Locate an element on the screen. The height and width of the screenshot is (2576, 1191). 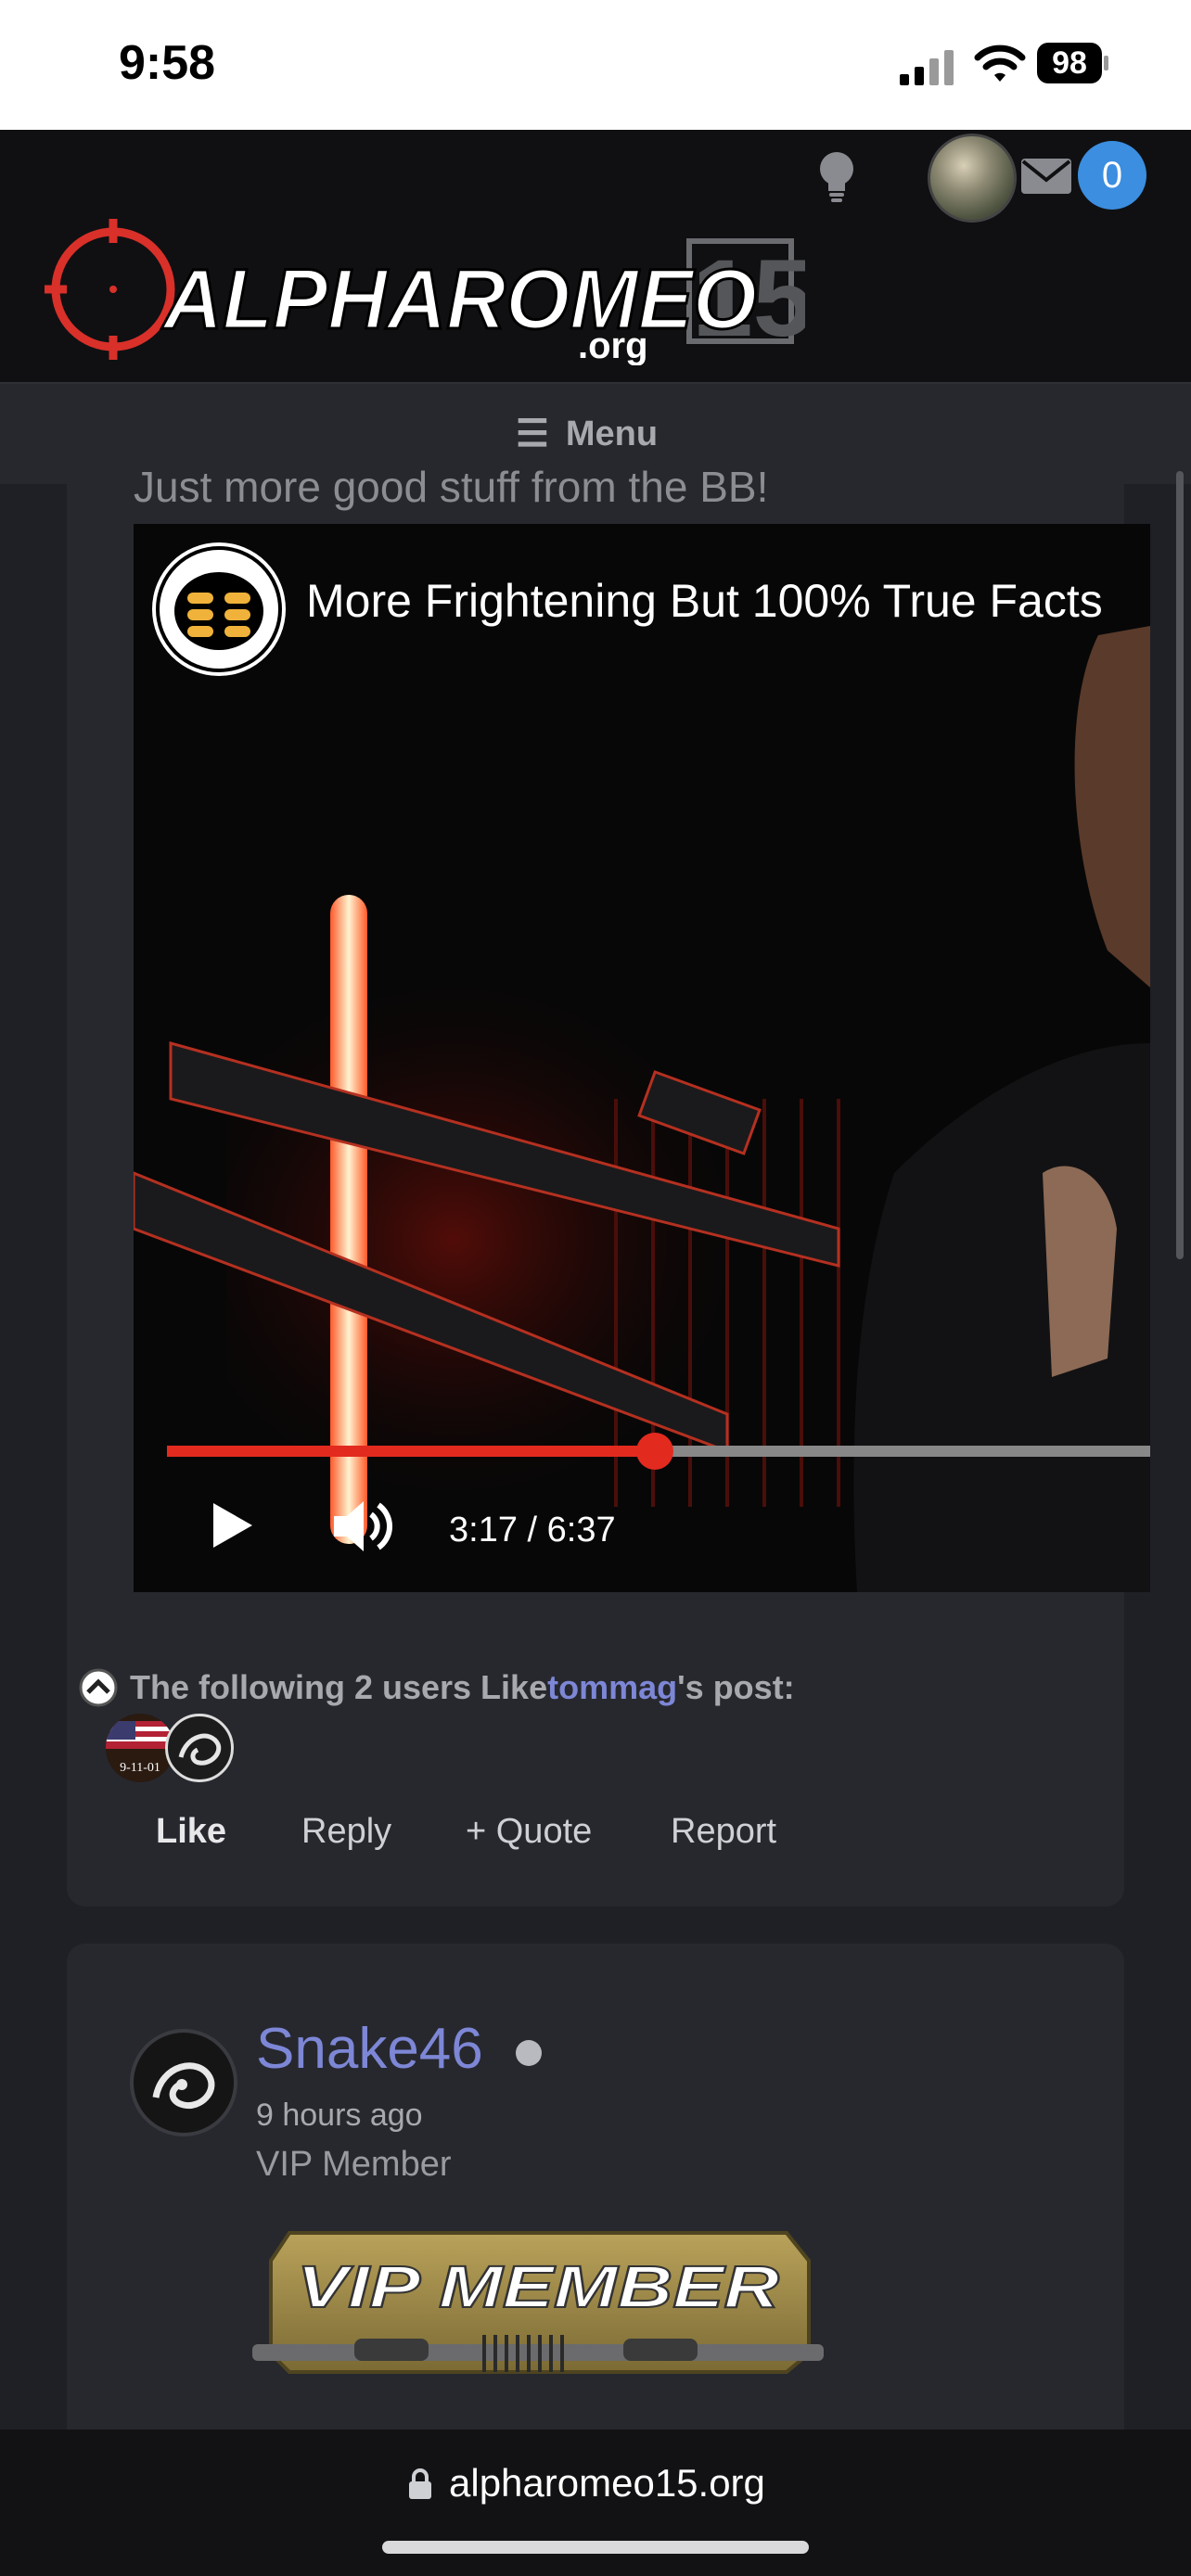
status-time: 9:58 is located at coordinates (167, 63).